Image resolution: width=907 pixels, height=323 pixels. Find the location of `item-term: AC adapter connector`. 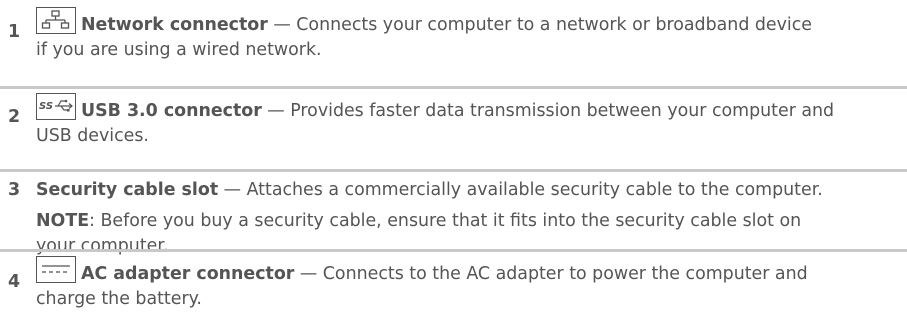

item-term: AC adapter connector is located at coordinates (188, 274).